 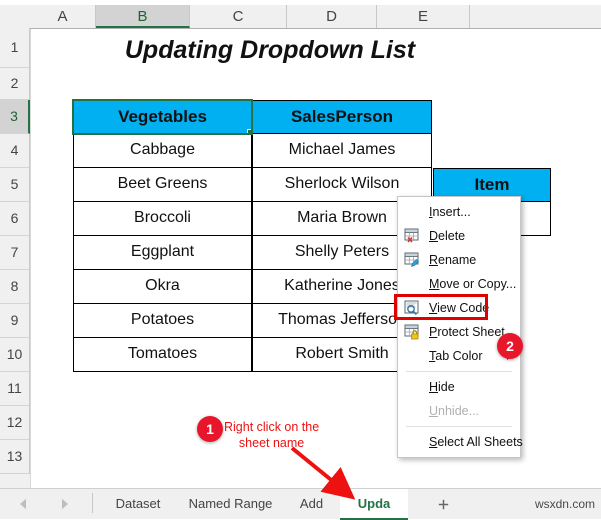 I want to click on menu-item-delete: Delete, so click(x=459, y=236).